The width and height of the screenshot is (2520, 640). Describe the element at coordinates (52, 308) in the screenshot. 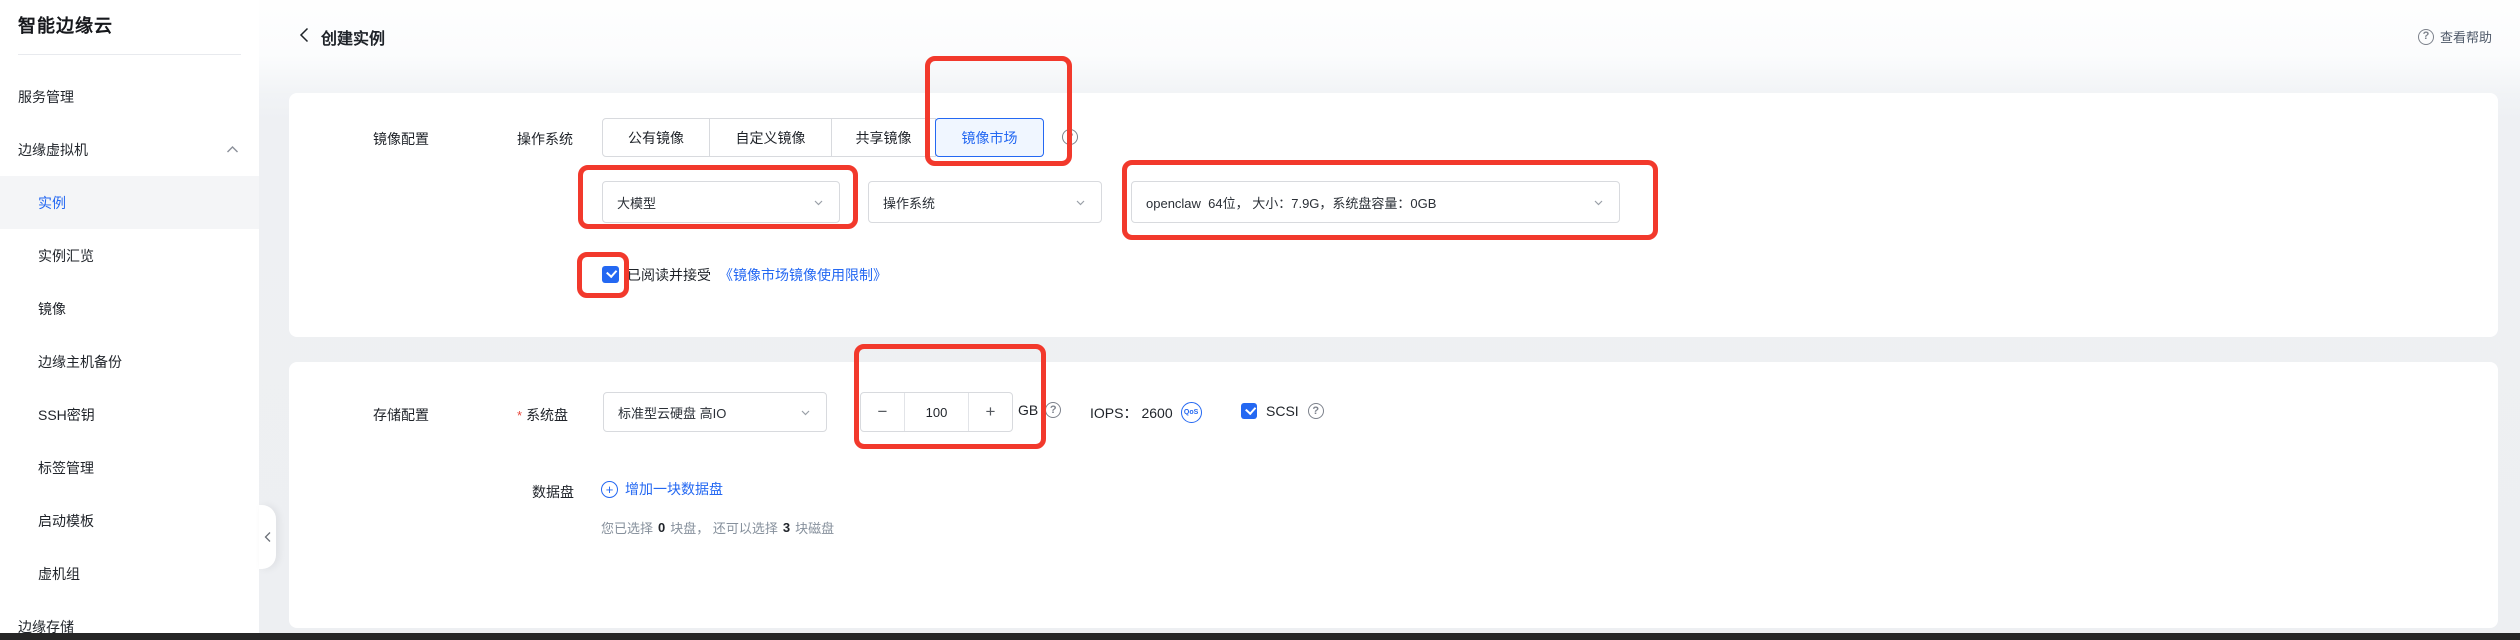

I see `sidebar-subitem-label: 镜像` at that location.